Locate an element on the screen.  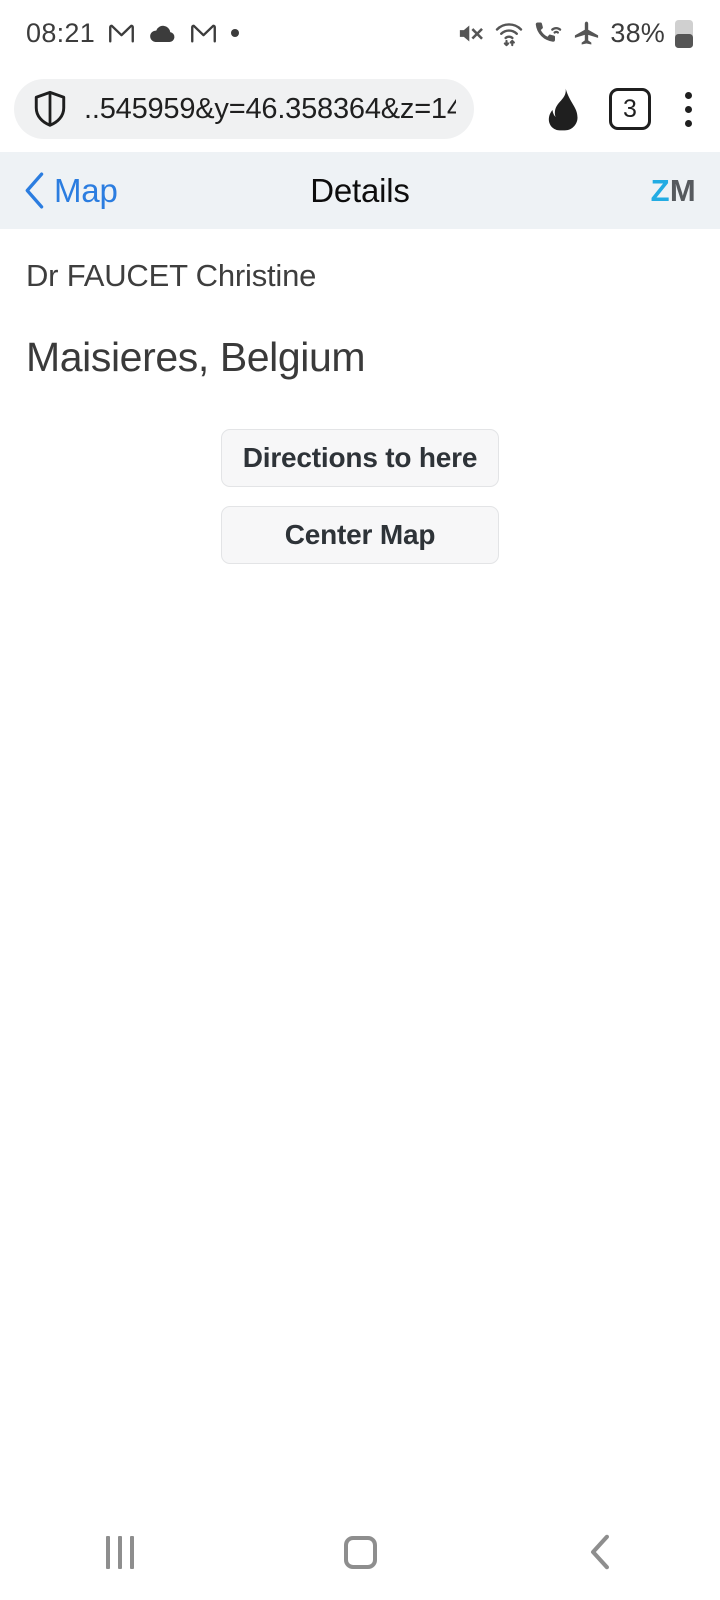
zm-logo-z: Z is located at coordinates (660, 190).